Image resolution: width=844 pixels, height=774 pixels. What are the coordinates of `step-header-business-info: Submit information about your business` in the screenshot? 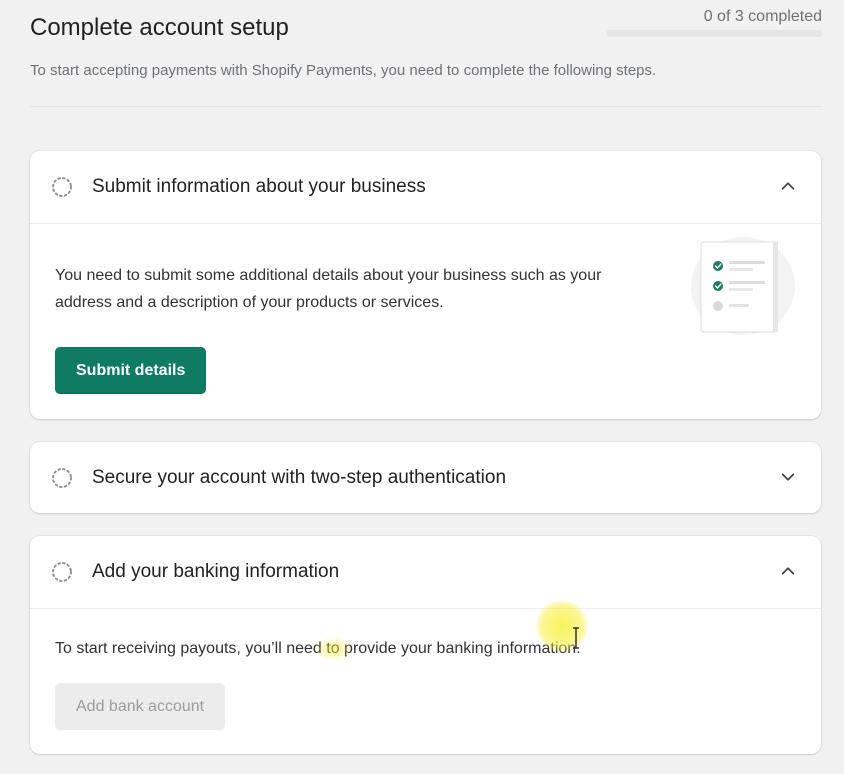 It's located at (425, 187).